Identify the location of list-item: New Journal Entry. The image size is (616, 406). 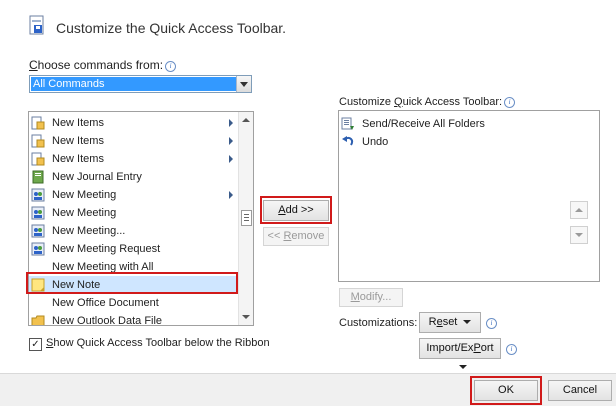
(133, 177).